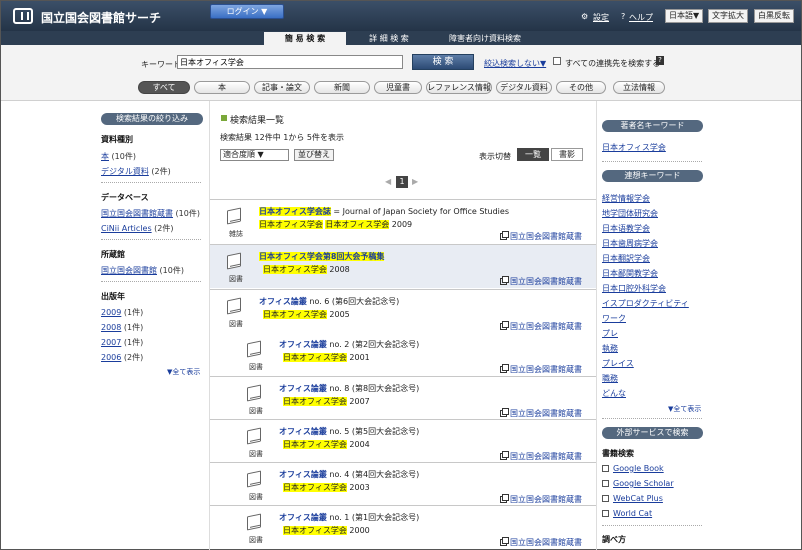  I want to click on next-page-arrow: ▶, so click(415, 181).